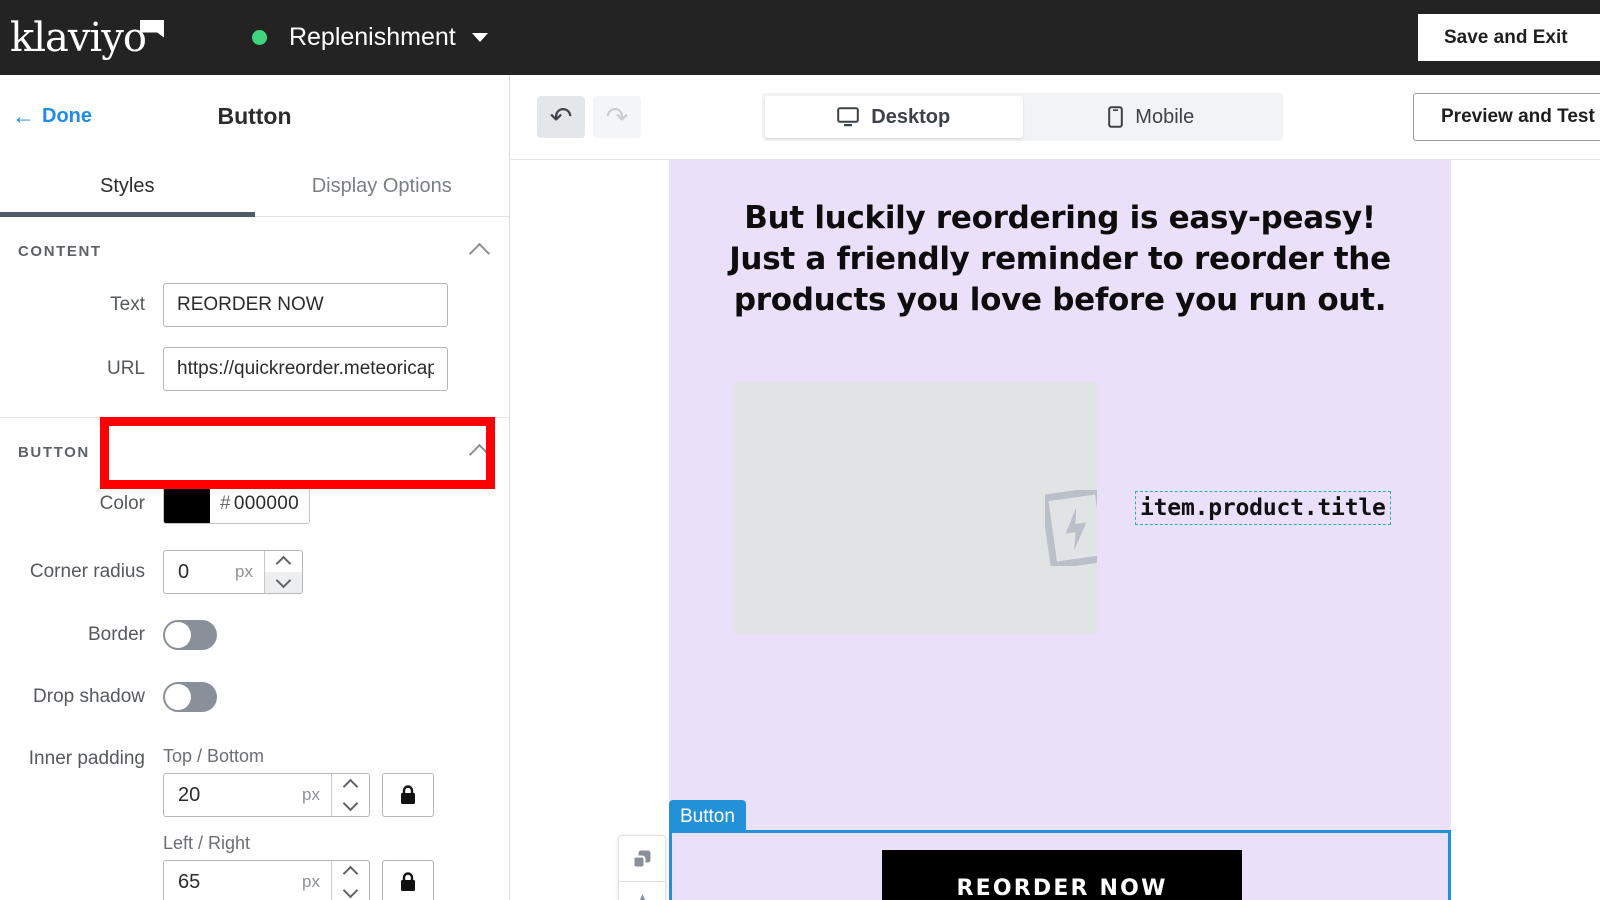  I want to click on done-label: Done, so click(67, 115).